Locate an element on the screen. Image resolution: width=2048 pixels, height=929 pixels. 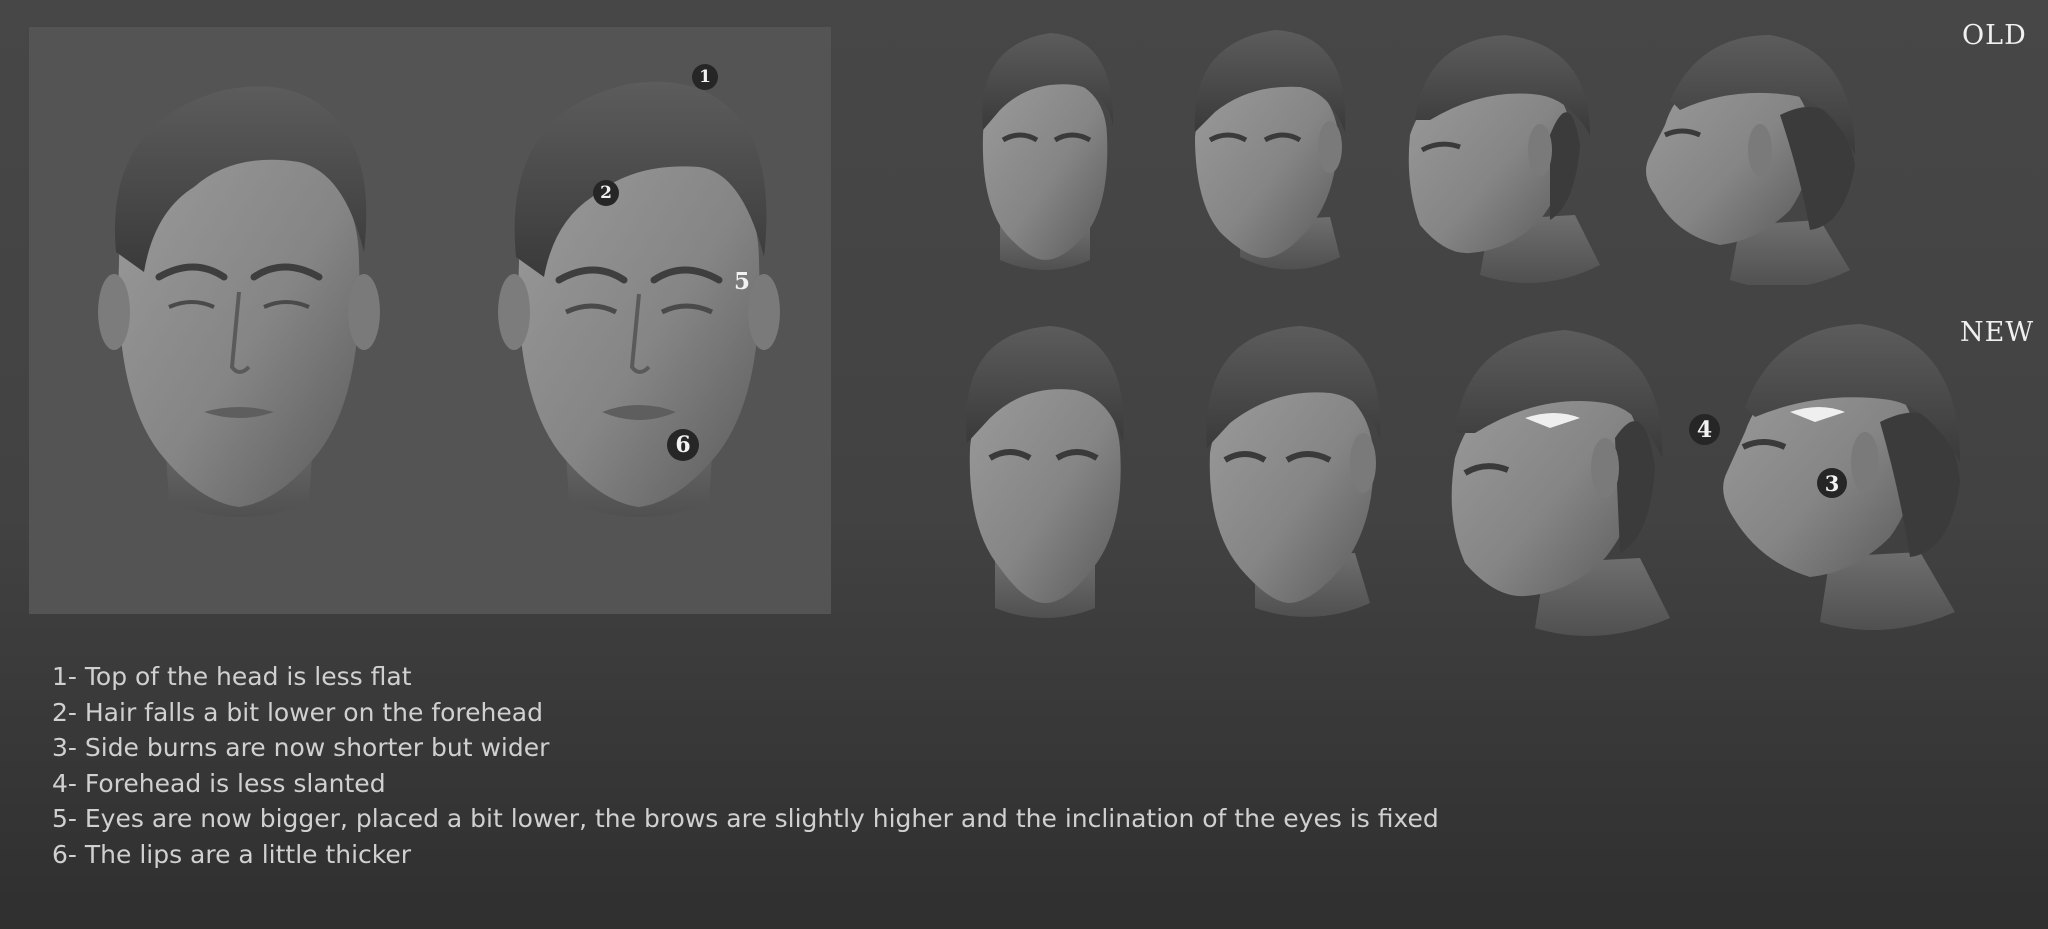
note-3: 3- Side burns are now shorter but wider is located at coordinates (301, 748).